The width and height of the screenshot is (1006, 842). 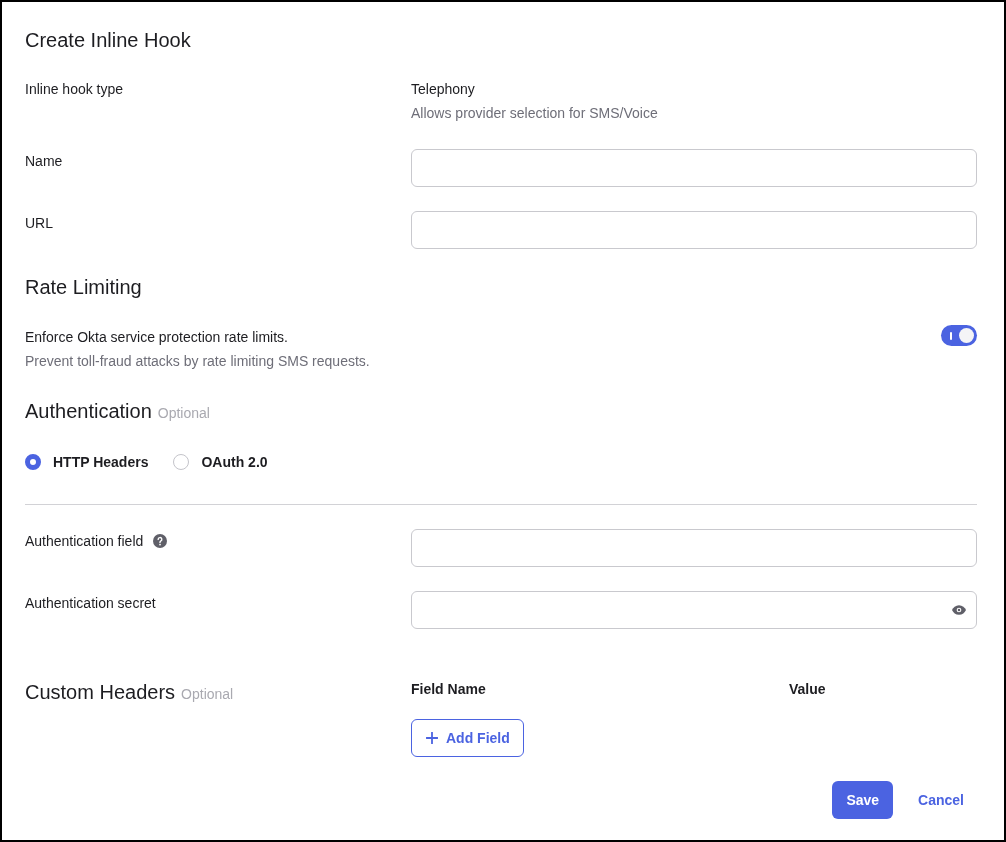 What do you see at coordinates (863, 800) in the screenshot?
I see `save-button: Save` at bounding box center [863, 800].